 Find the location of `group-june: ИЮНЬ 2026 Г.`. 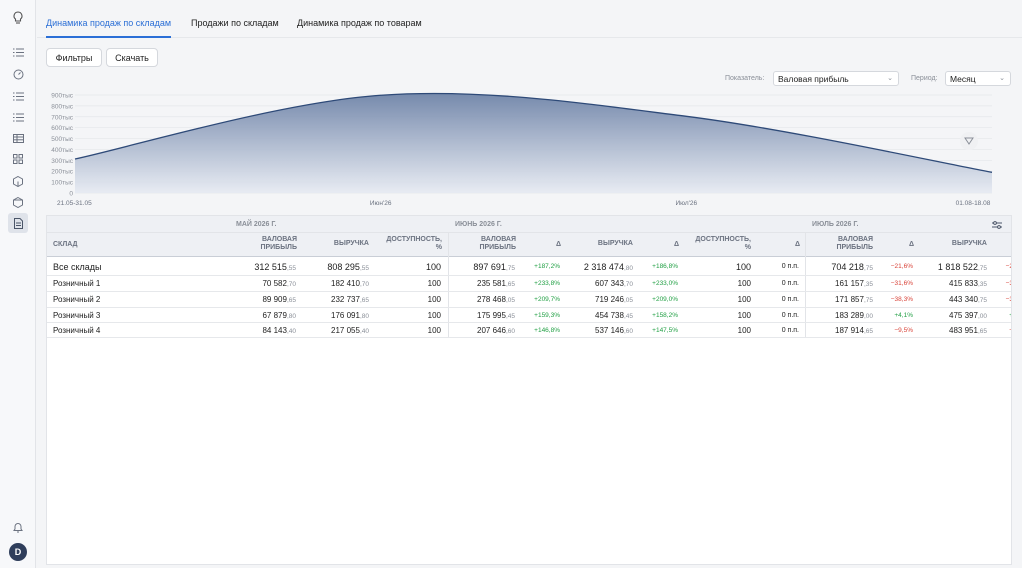

group-june: ИЮНЬ 2026 Г. is located at coordinates (478, 224).